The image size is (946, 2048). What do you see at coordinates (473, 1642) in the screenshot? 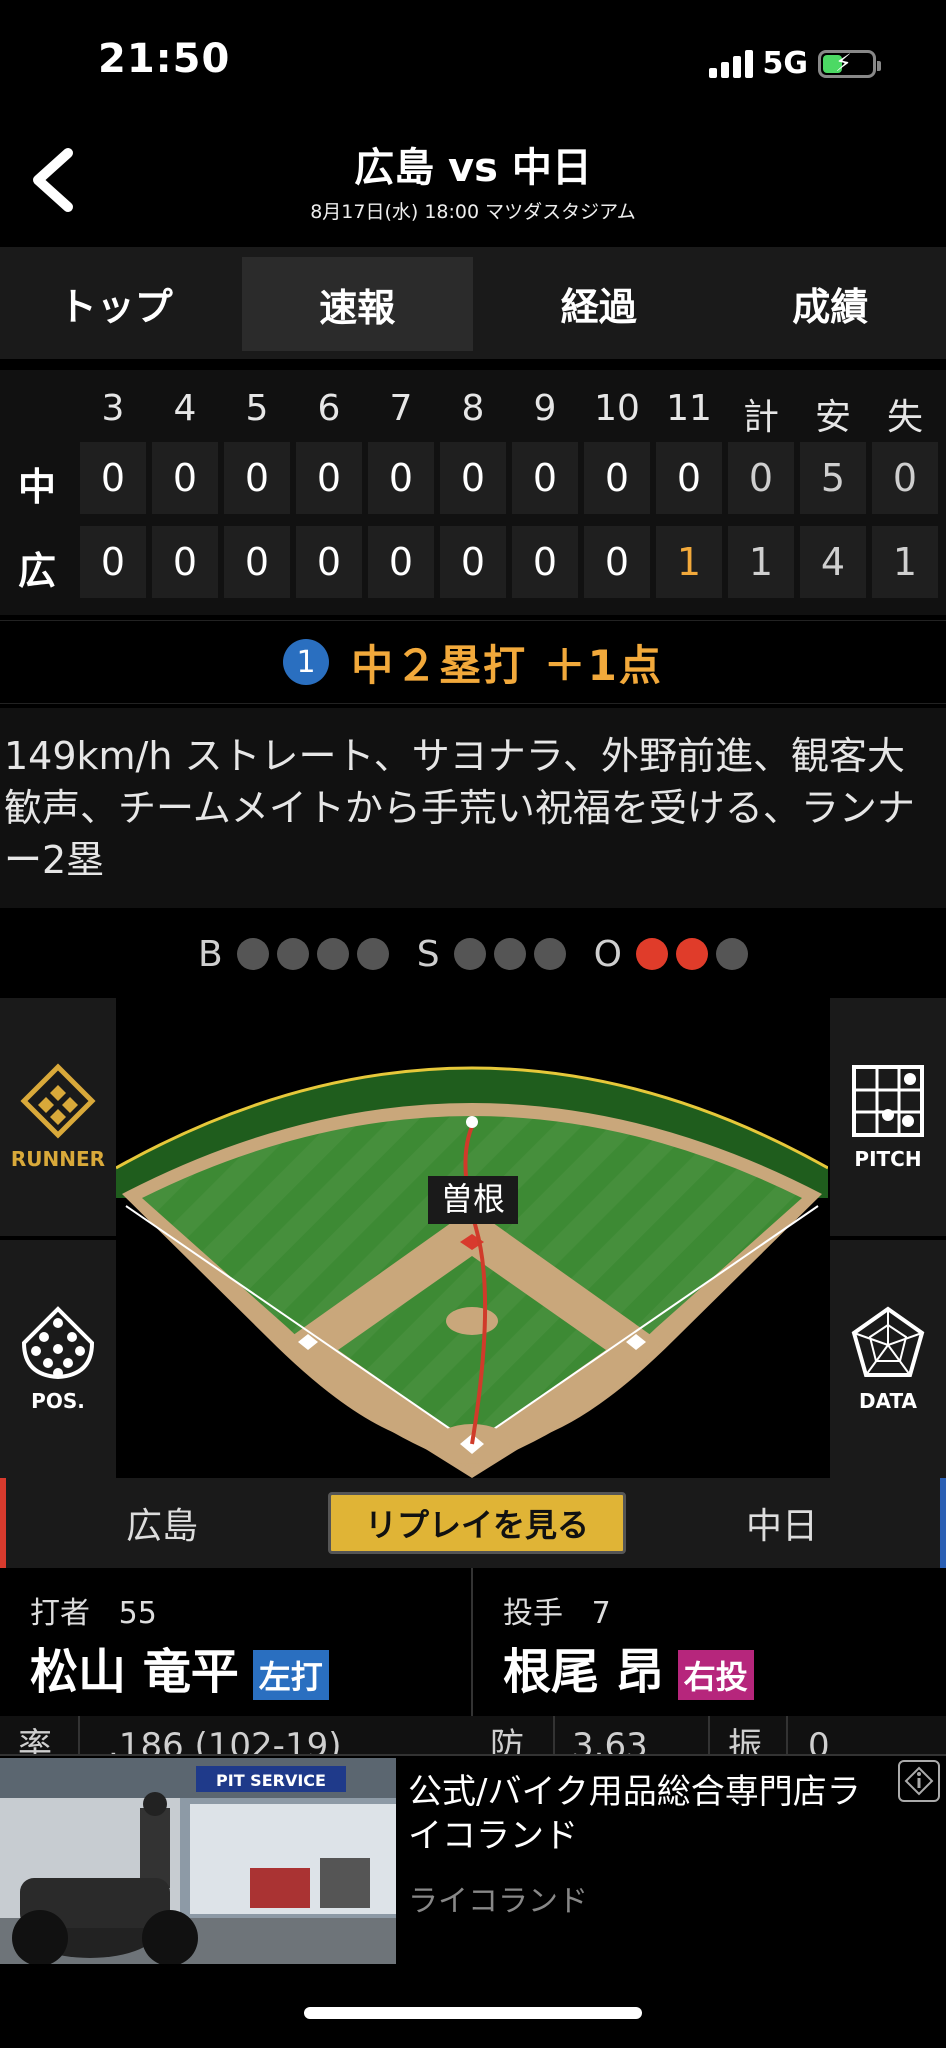
I see `matchup: 打者 55 松山 竜平 左打 投手 7 根尾 昂右投` at bounding box center [473, 1642].